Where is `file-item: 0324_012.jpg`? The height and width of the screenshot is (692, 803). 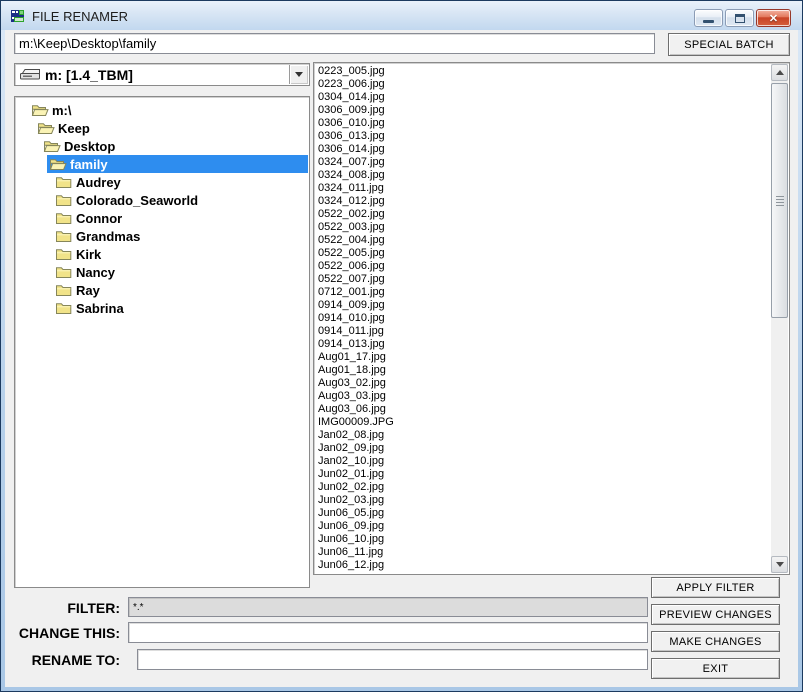 file-item: 0324_012.jpg is located at coordinates (542, 201).